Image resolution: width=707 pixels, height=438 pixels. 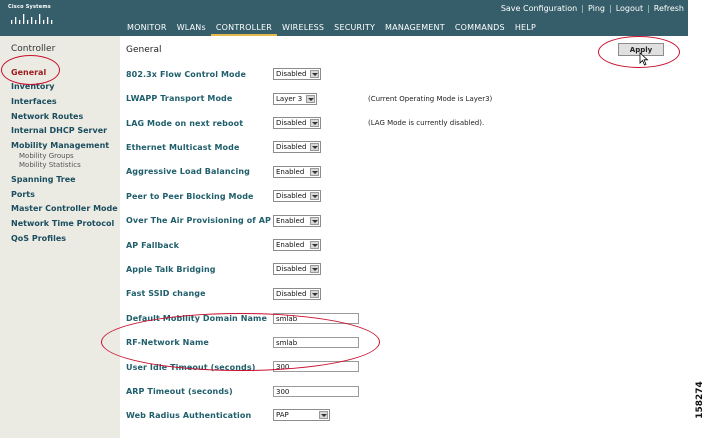 What do you see at coordinates (32, 19) in the screenshot?
I see `cisco-bridge-icon` at bounding box center [32, 19].